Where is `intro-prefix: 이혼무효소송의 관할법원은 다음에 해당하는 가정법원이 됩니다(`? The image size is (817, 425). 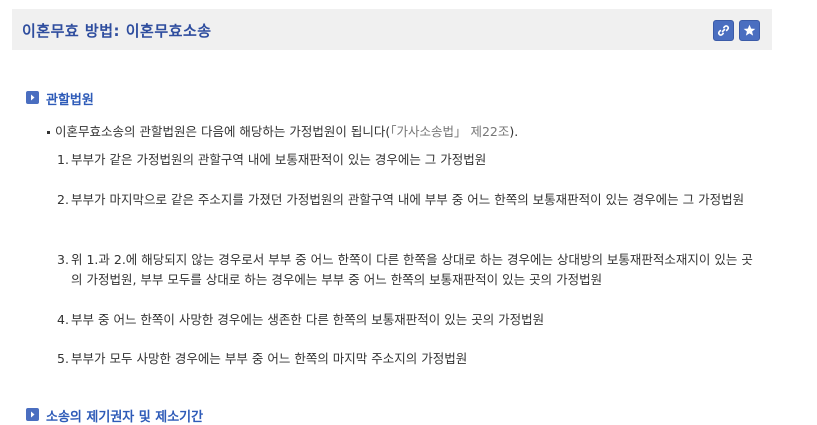 intro-prefix: 이혼무효소송의 관할법원은 다음에 해당하는 가정법원이 됩니다( is located at coordinates (223, 131).